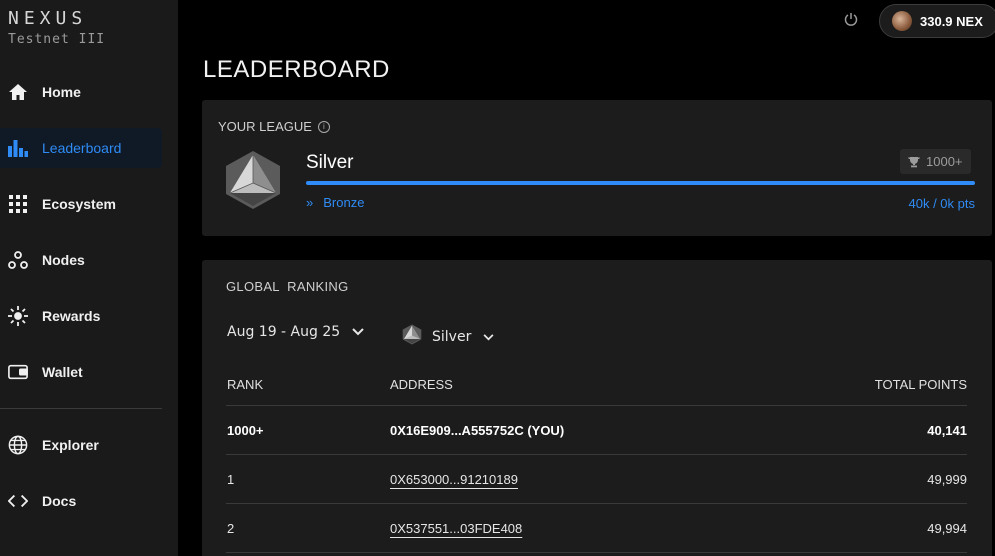  What do you see at coordinates (603, 528) in the screenshot?
I see `address-cell: 0X537551...03FDE408` at bounding box center [603, 528].